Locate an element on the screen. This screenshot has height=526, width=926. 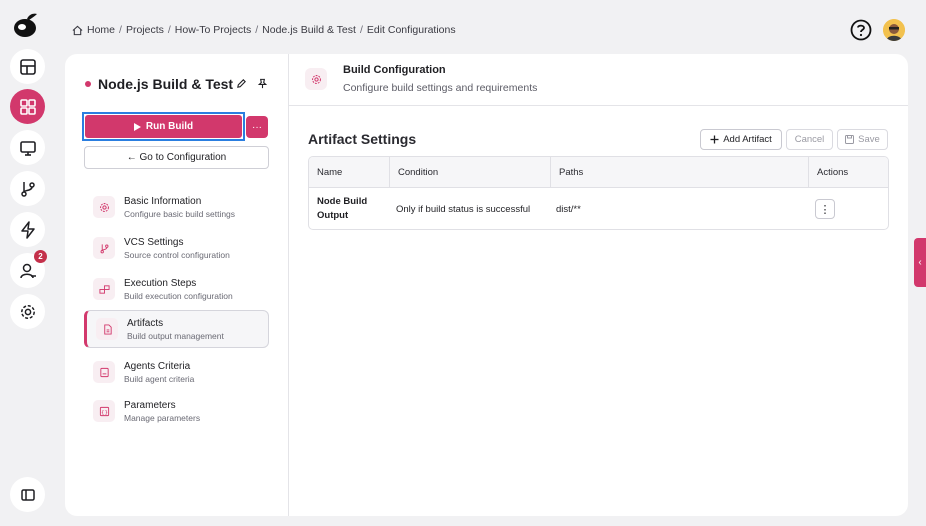
nav-label: Agents Criteria is located at coordinates (157, 366).